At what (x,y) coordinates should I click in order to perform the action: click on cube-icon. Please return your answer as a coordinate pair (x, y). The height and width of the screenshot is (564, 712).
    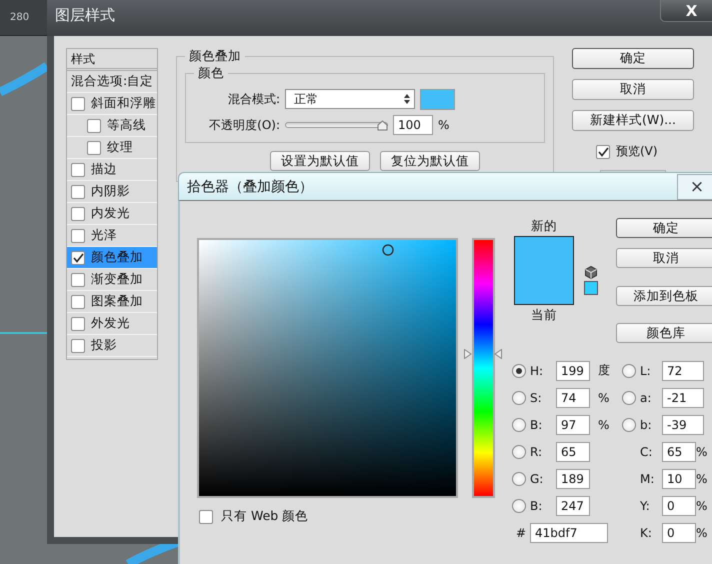
    Looking at the image, I should click on (591, 272).